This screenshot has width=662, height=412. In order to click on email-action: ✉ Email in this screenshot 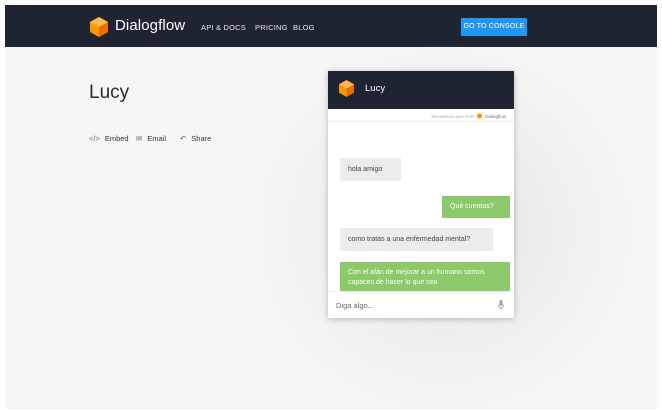, I will do `click(151, 138)`.